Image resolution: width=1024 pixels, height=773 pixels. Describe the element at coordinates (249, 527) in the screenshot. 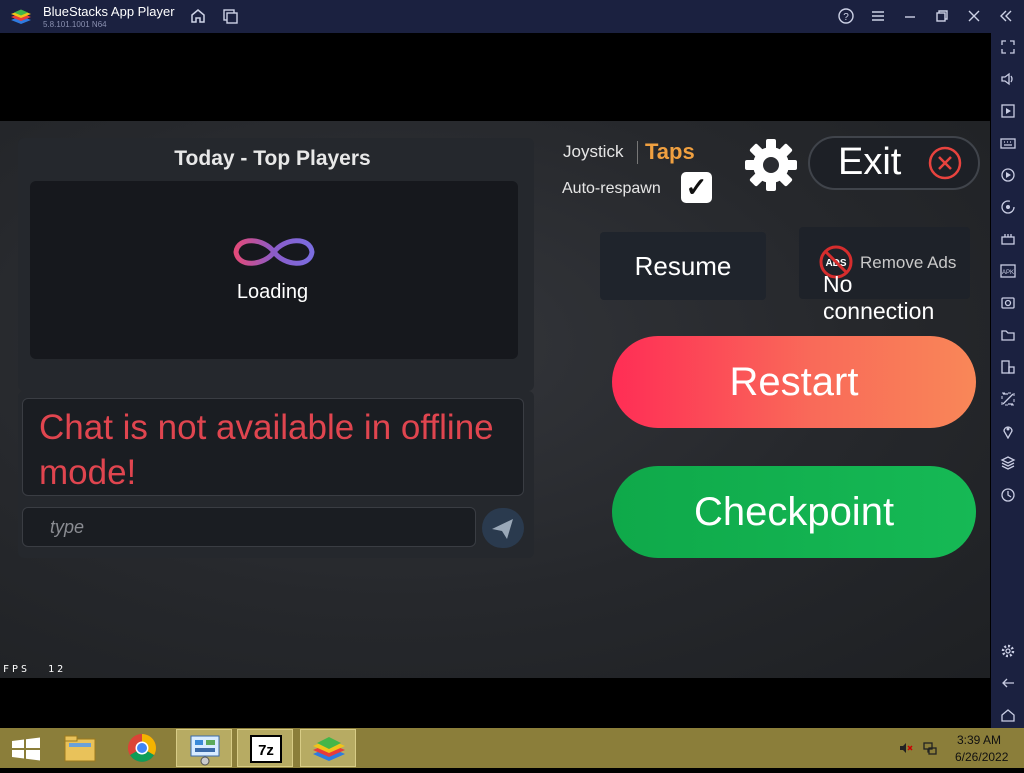

I see `chat-input: type` at that location.